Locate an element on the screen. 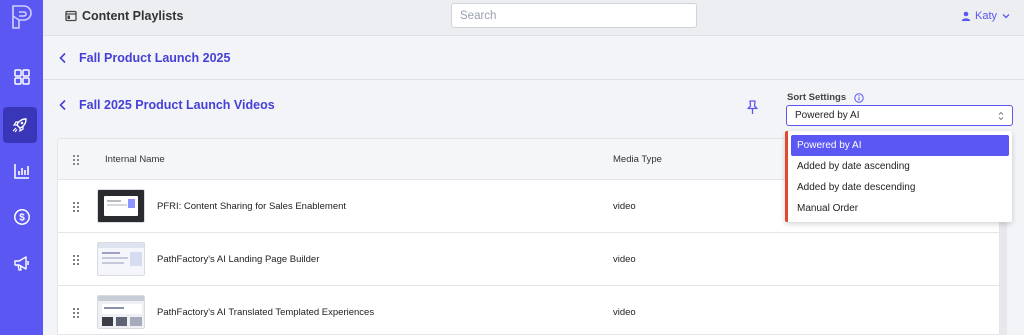 This screenshot has height=335, width=1024. user-menu: Katy is located at coordinates (986, 16).